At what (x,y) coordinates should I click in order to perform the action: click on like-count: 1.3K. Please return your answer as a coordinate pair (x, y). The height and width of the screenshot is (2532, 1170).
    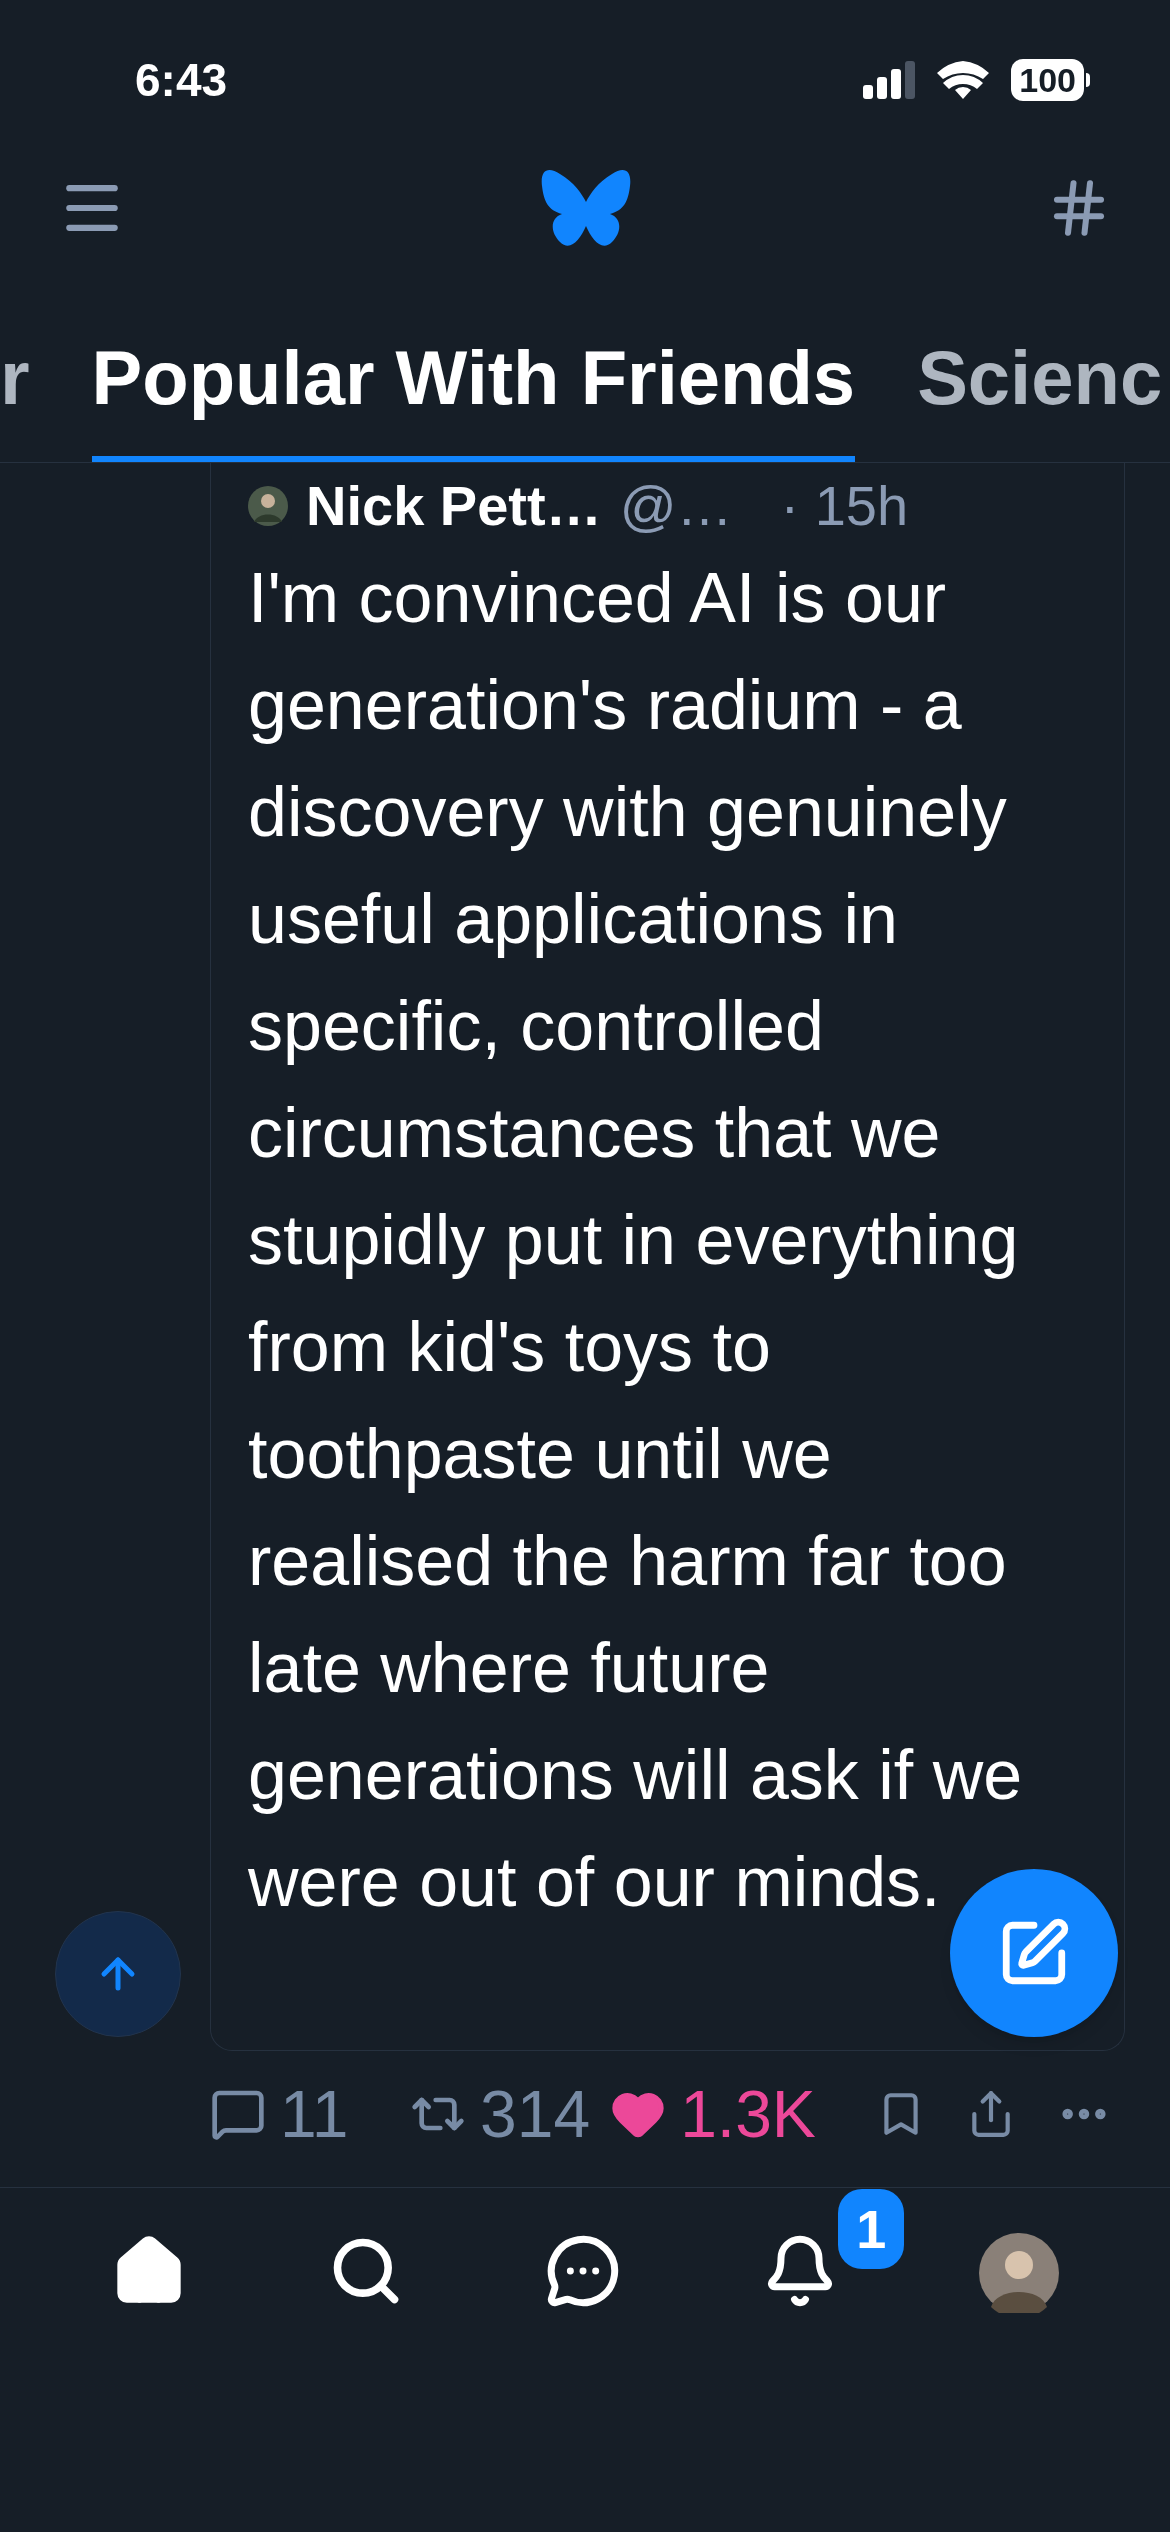
    Looking at the image, I should click on (748, 2114).